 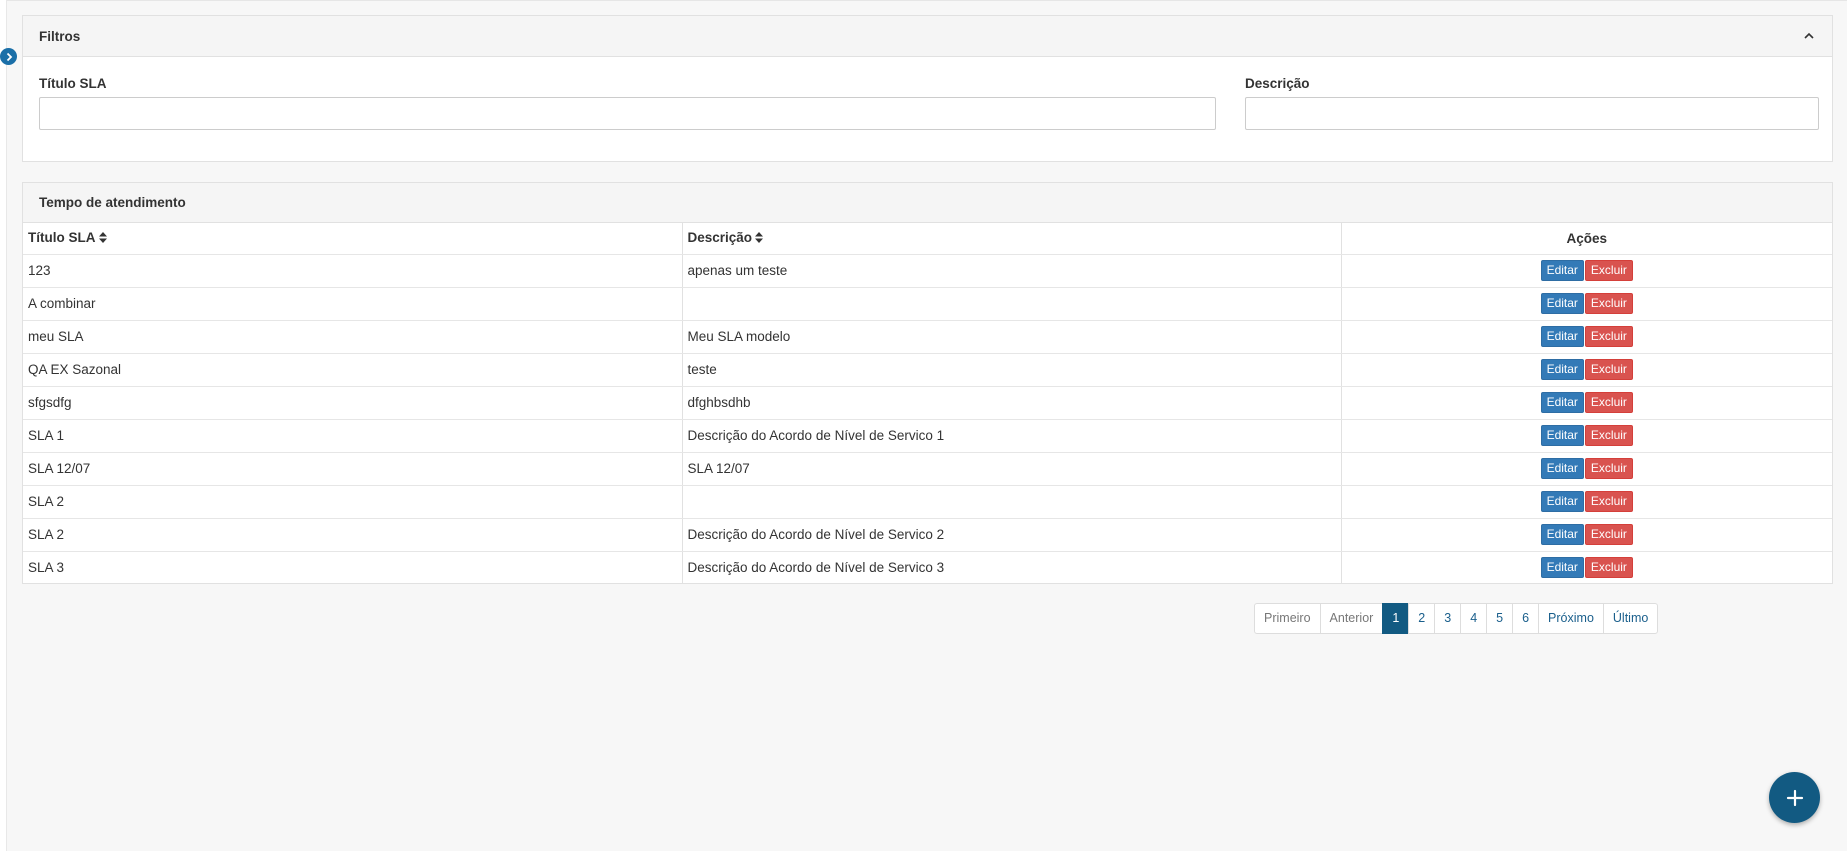 I want to click on table-row: meu SLA Meu SLA modelo Editar Excluir, so click(x=927, y=337).